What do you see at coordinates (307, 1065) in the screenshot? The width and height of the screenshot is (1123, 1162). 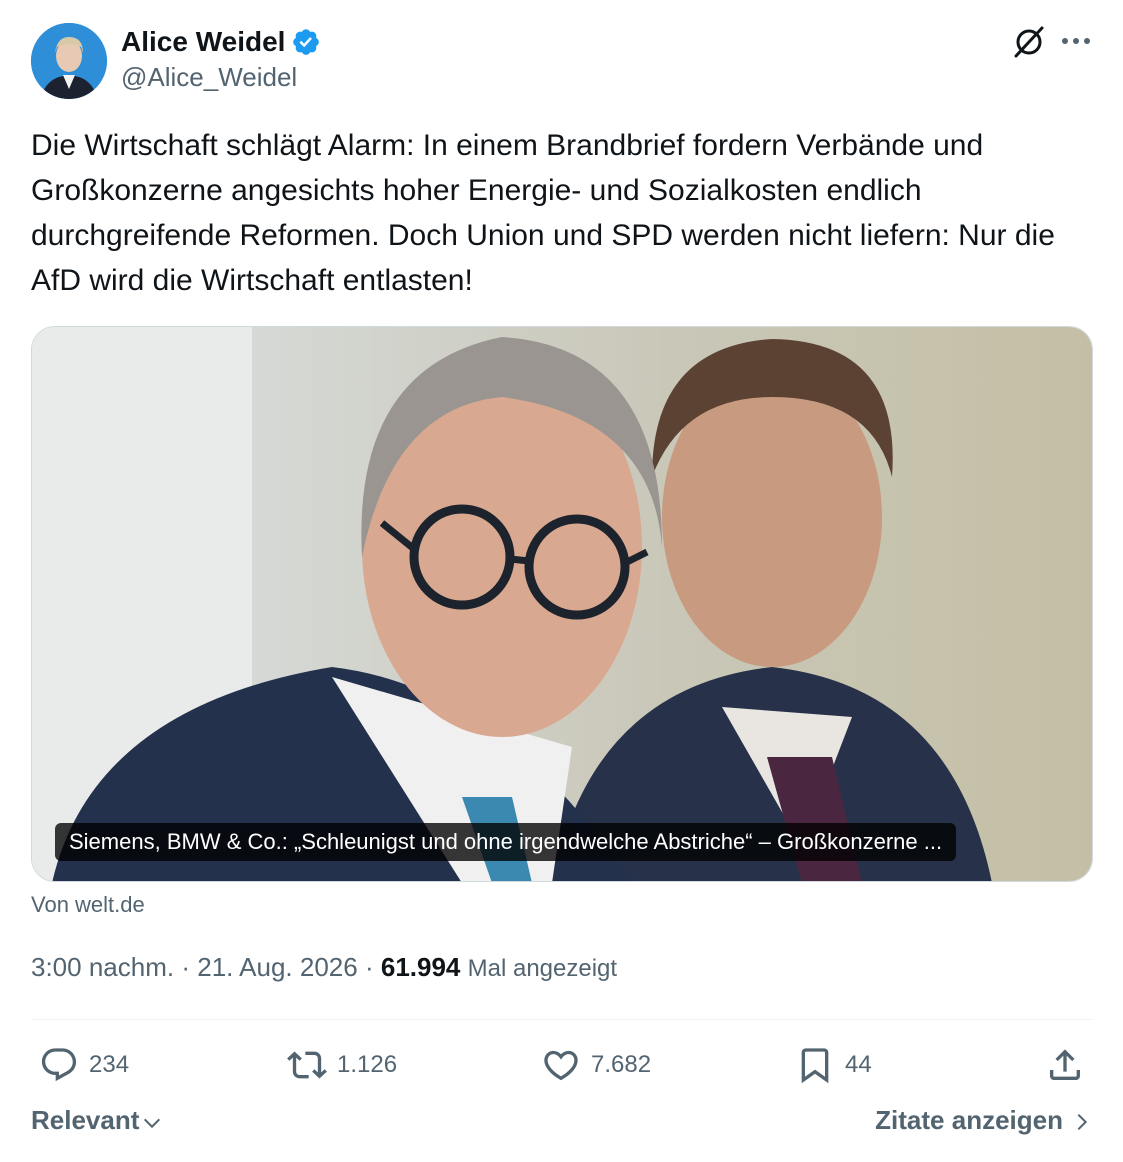 I see `repost-icon` at bounding box center [307, 1065].